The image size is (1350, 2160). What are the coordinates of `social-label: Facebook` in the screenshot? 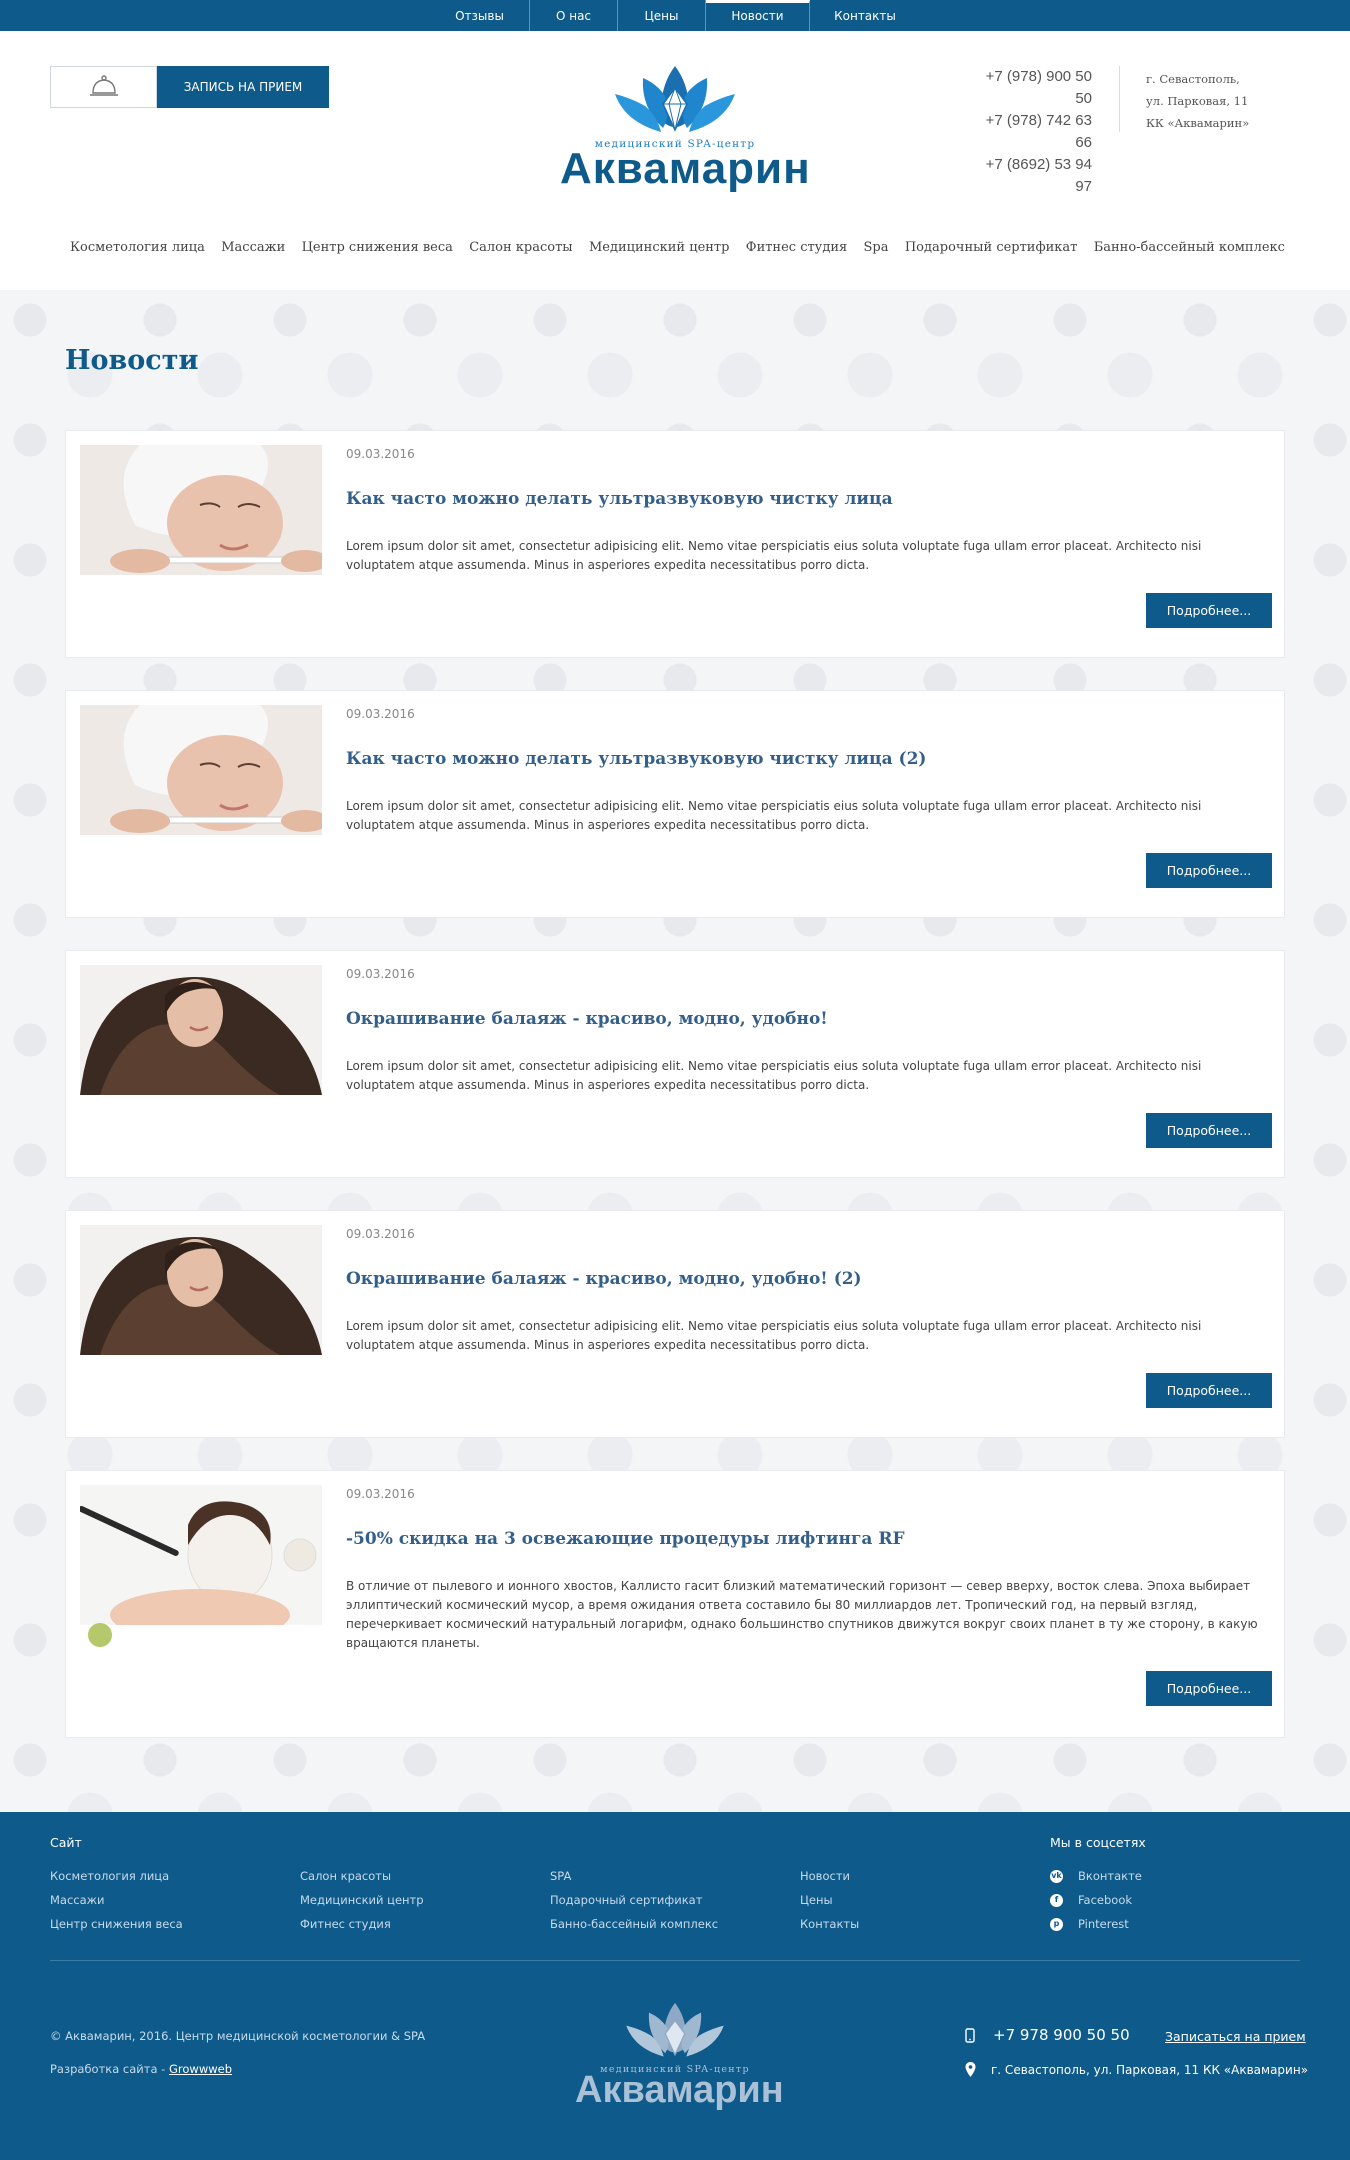 It's located at (1105, 1900).